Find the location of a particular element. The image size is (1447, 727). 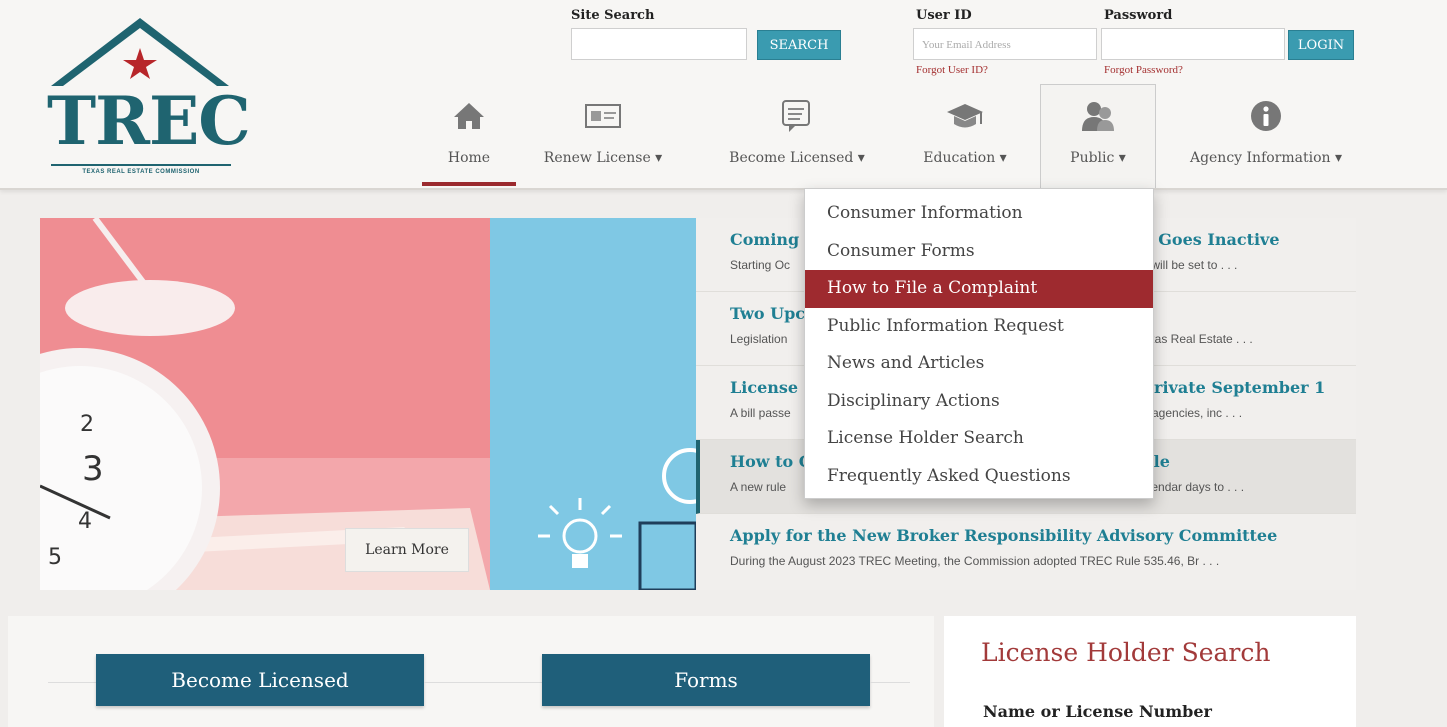

nav-agency-information: Agency Information ▾ is located at coordinates (1266, 139).